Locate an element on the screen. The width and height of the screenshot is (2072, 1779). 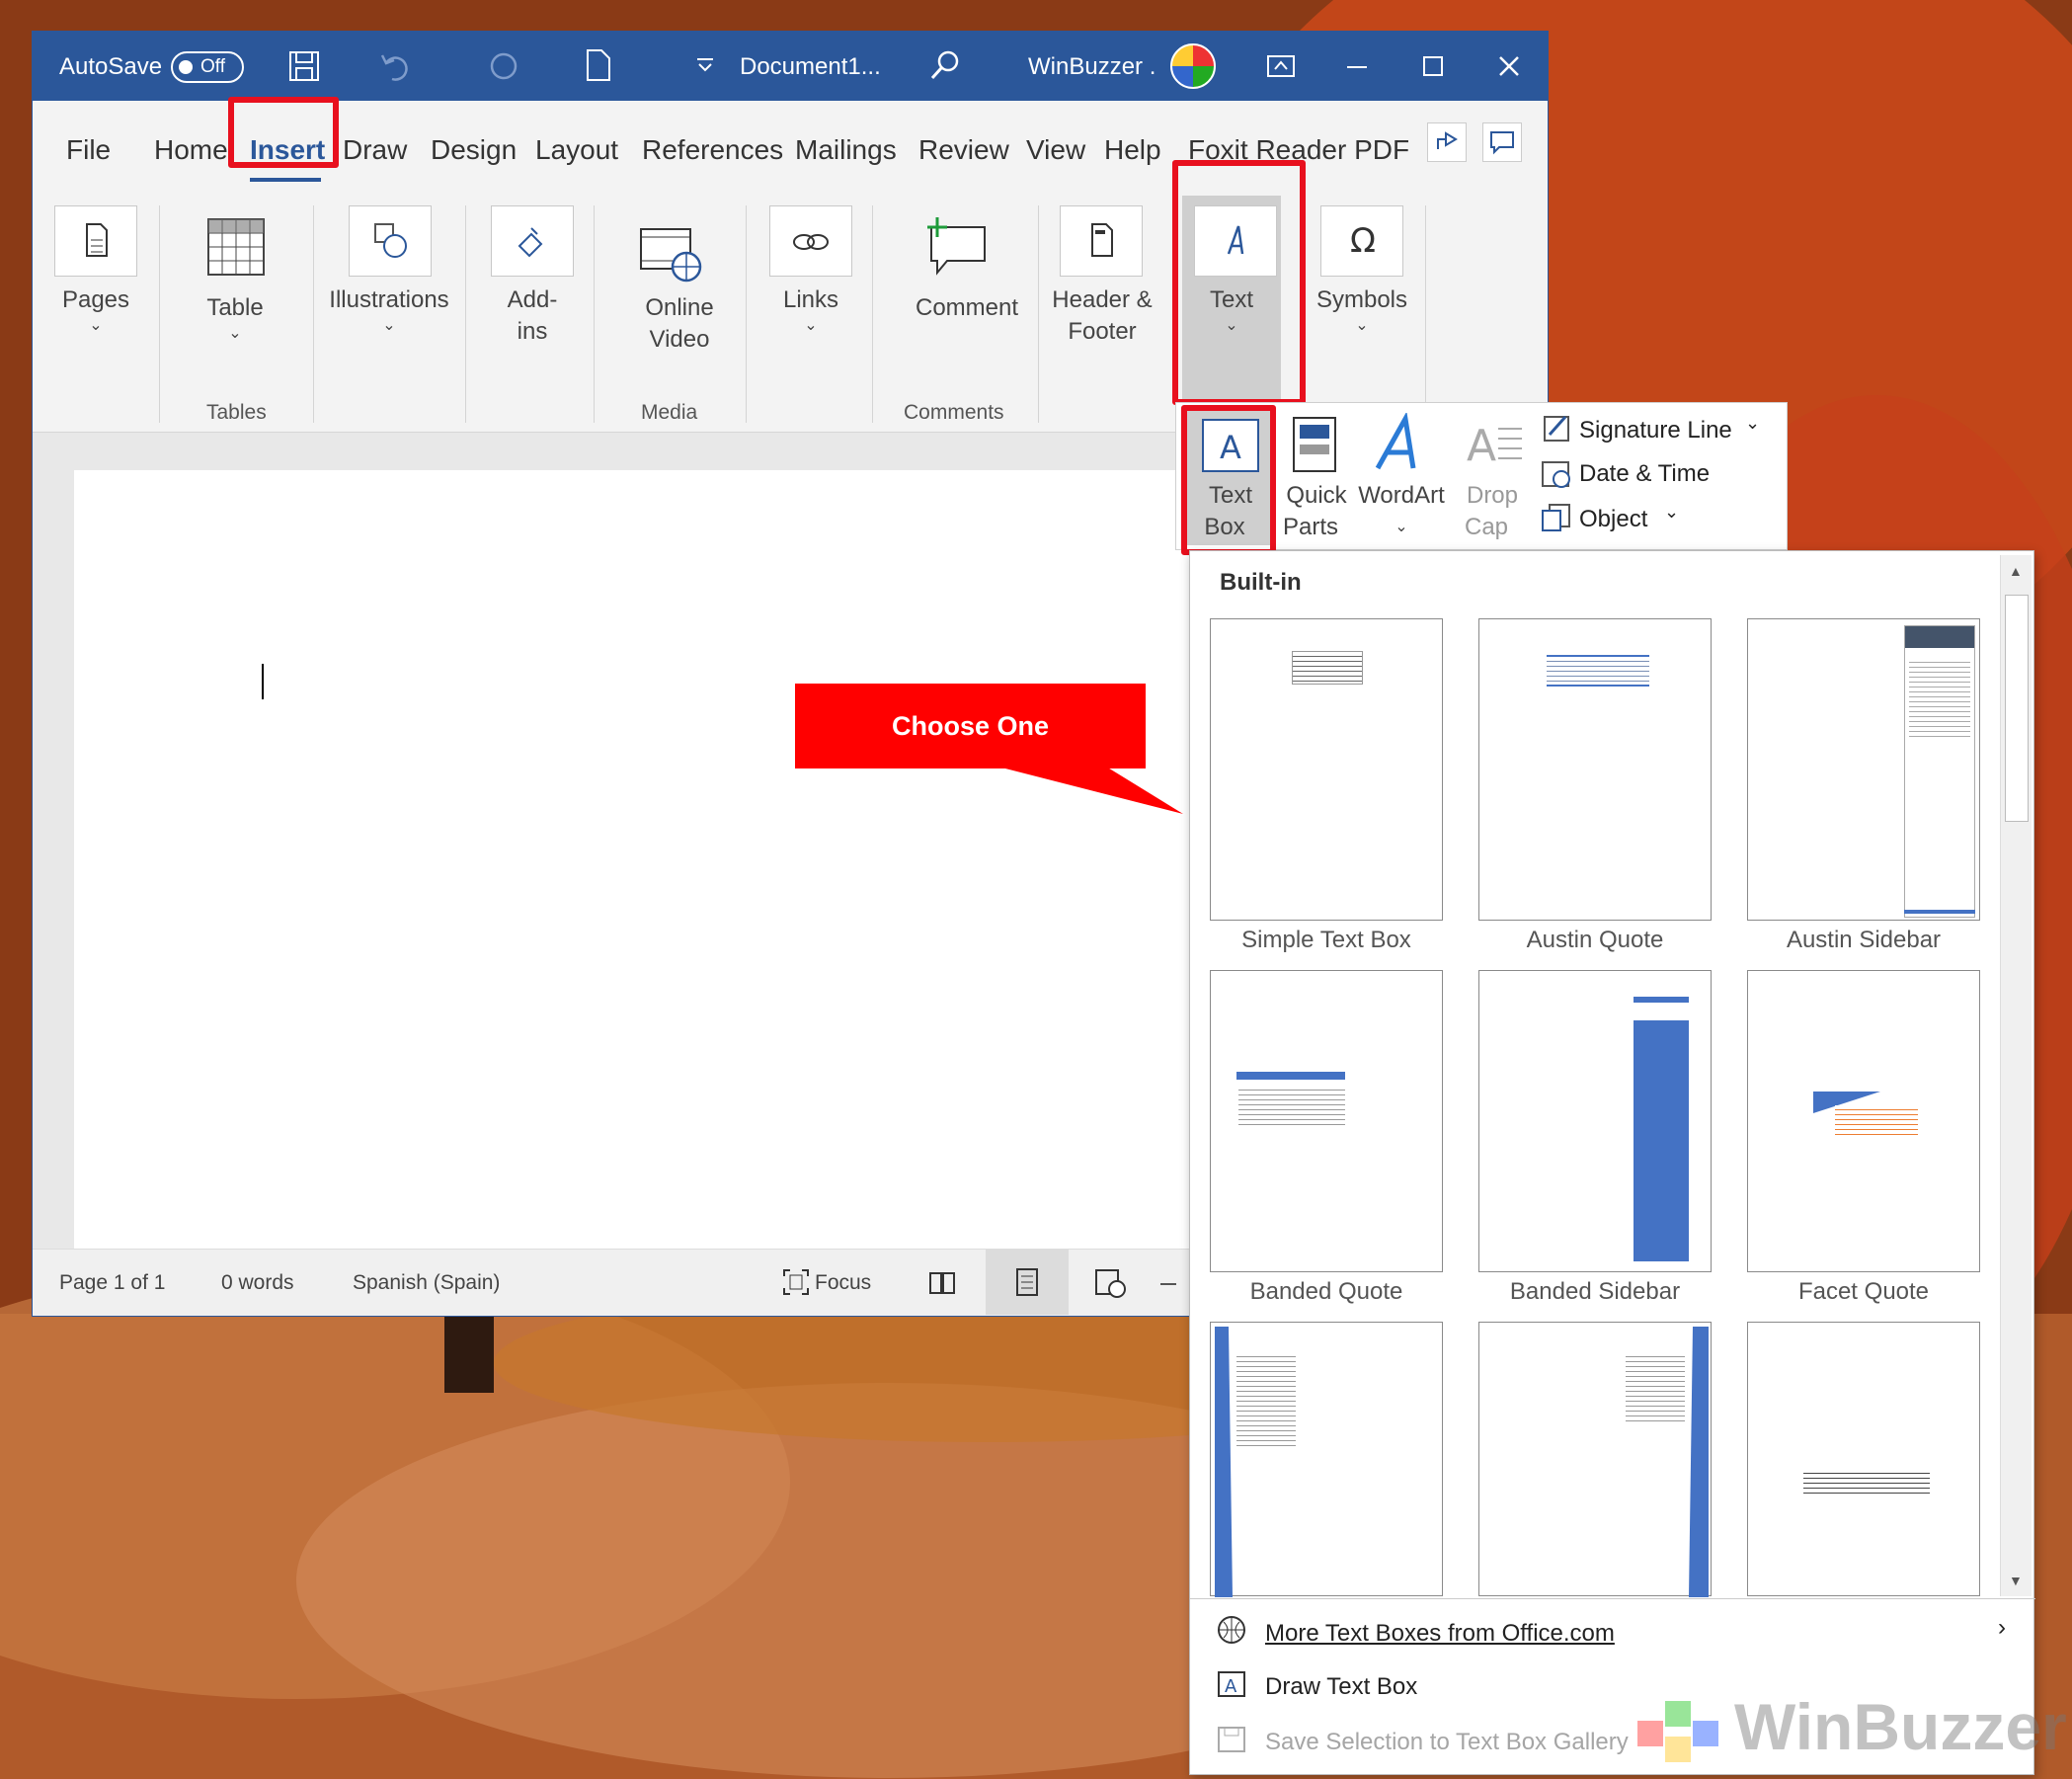
header-footer-button: Header & is located at coordinates (1102, 300).